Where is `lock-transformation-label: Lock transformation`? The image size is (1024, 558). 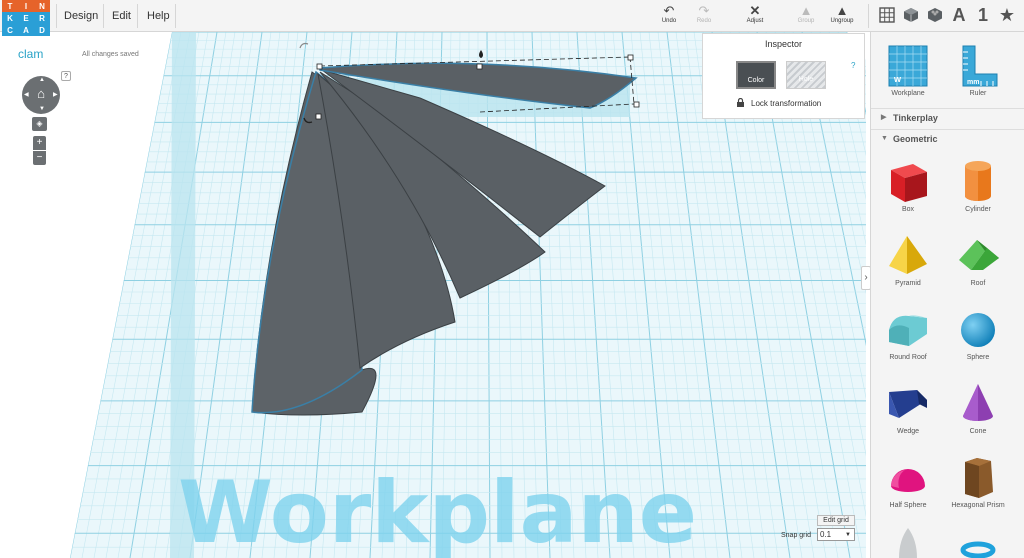
lock-transformation-label: Lock transformation is located at coordinates (786, 103).